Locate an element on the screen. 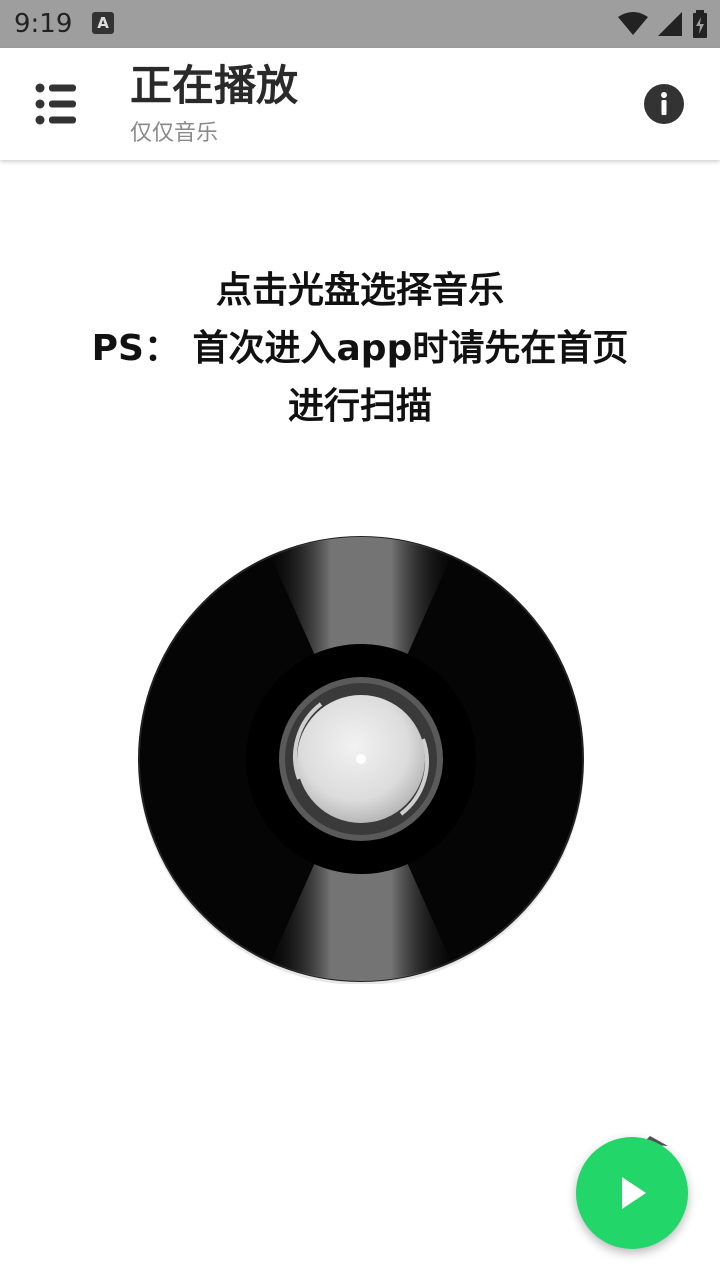  status-time: 9:19 is located at coordinates (43, 24).